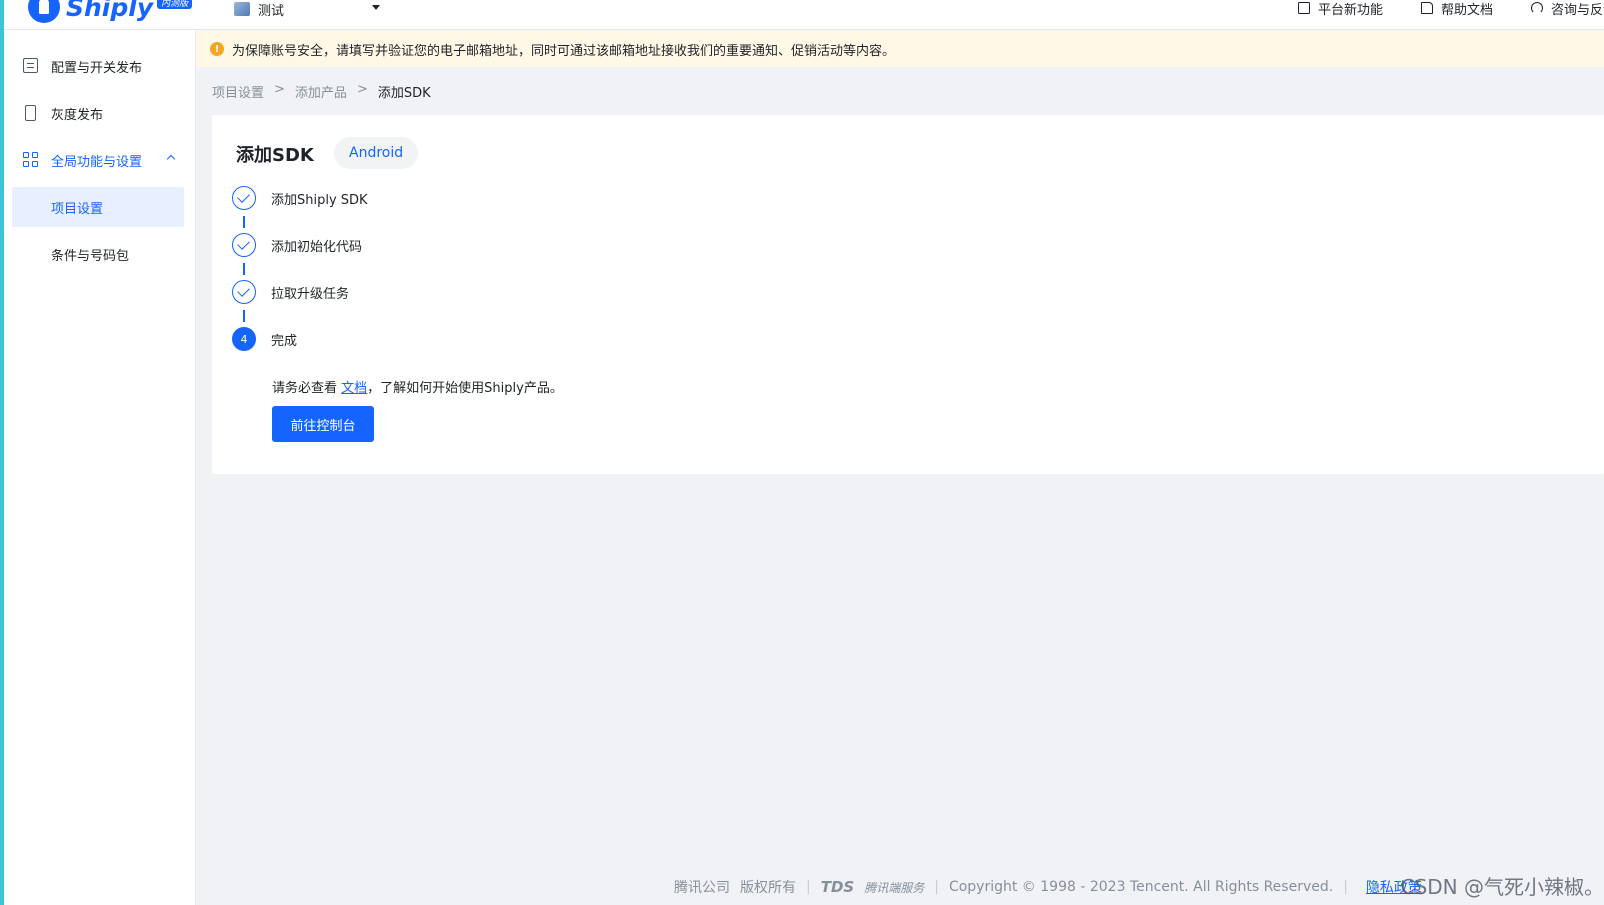 The height and width of the screenshot is (905, 1604). I want to click on chevron-up-icon, so click(171, 159).